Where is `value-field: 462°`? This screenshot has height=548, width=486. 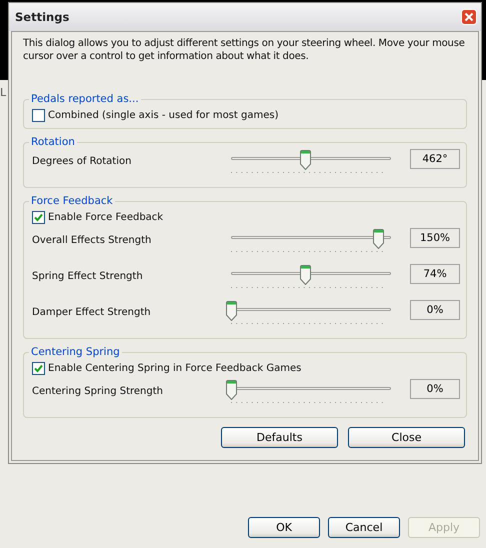 value-field: 462° is located at coordinates (435, 159).